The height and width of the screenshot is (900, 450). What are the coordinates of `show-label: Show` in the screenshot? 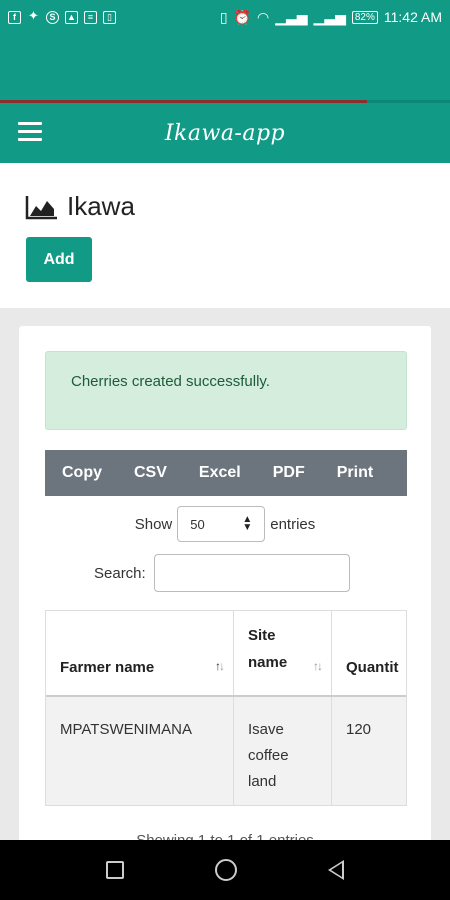 It's located at (153, 524).